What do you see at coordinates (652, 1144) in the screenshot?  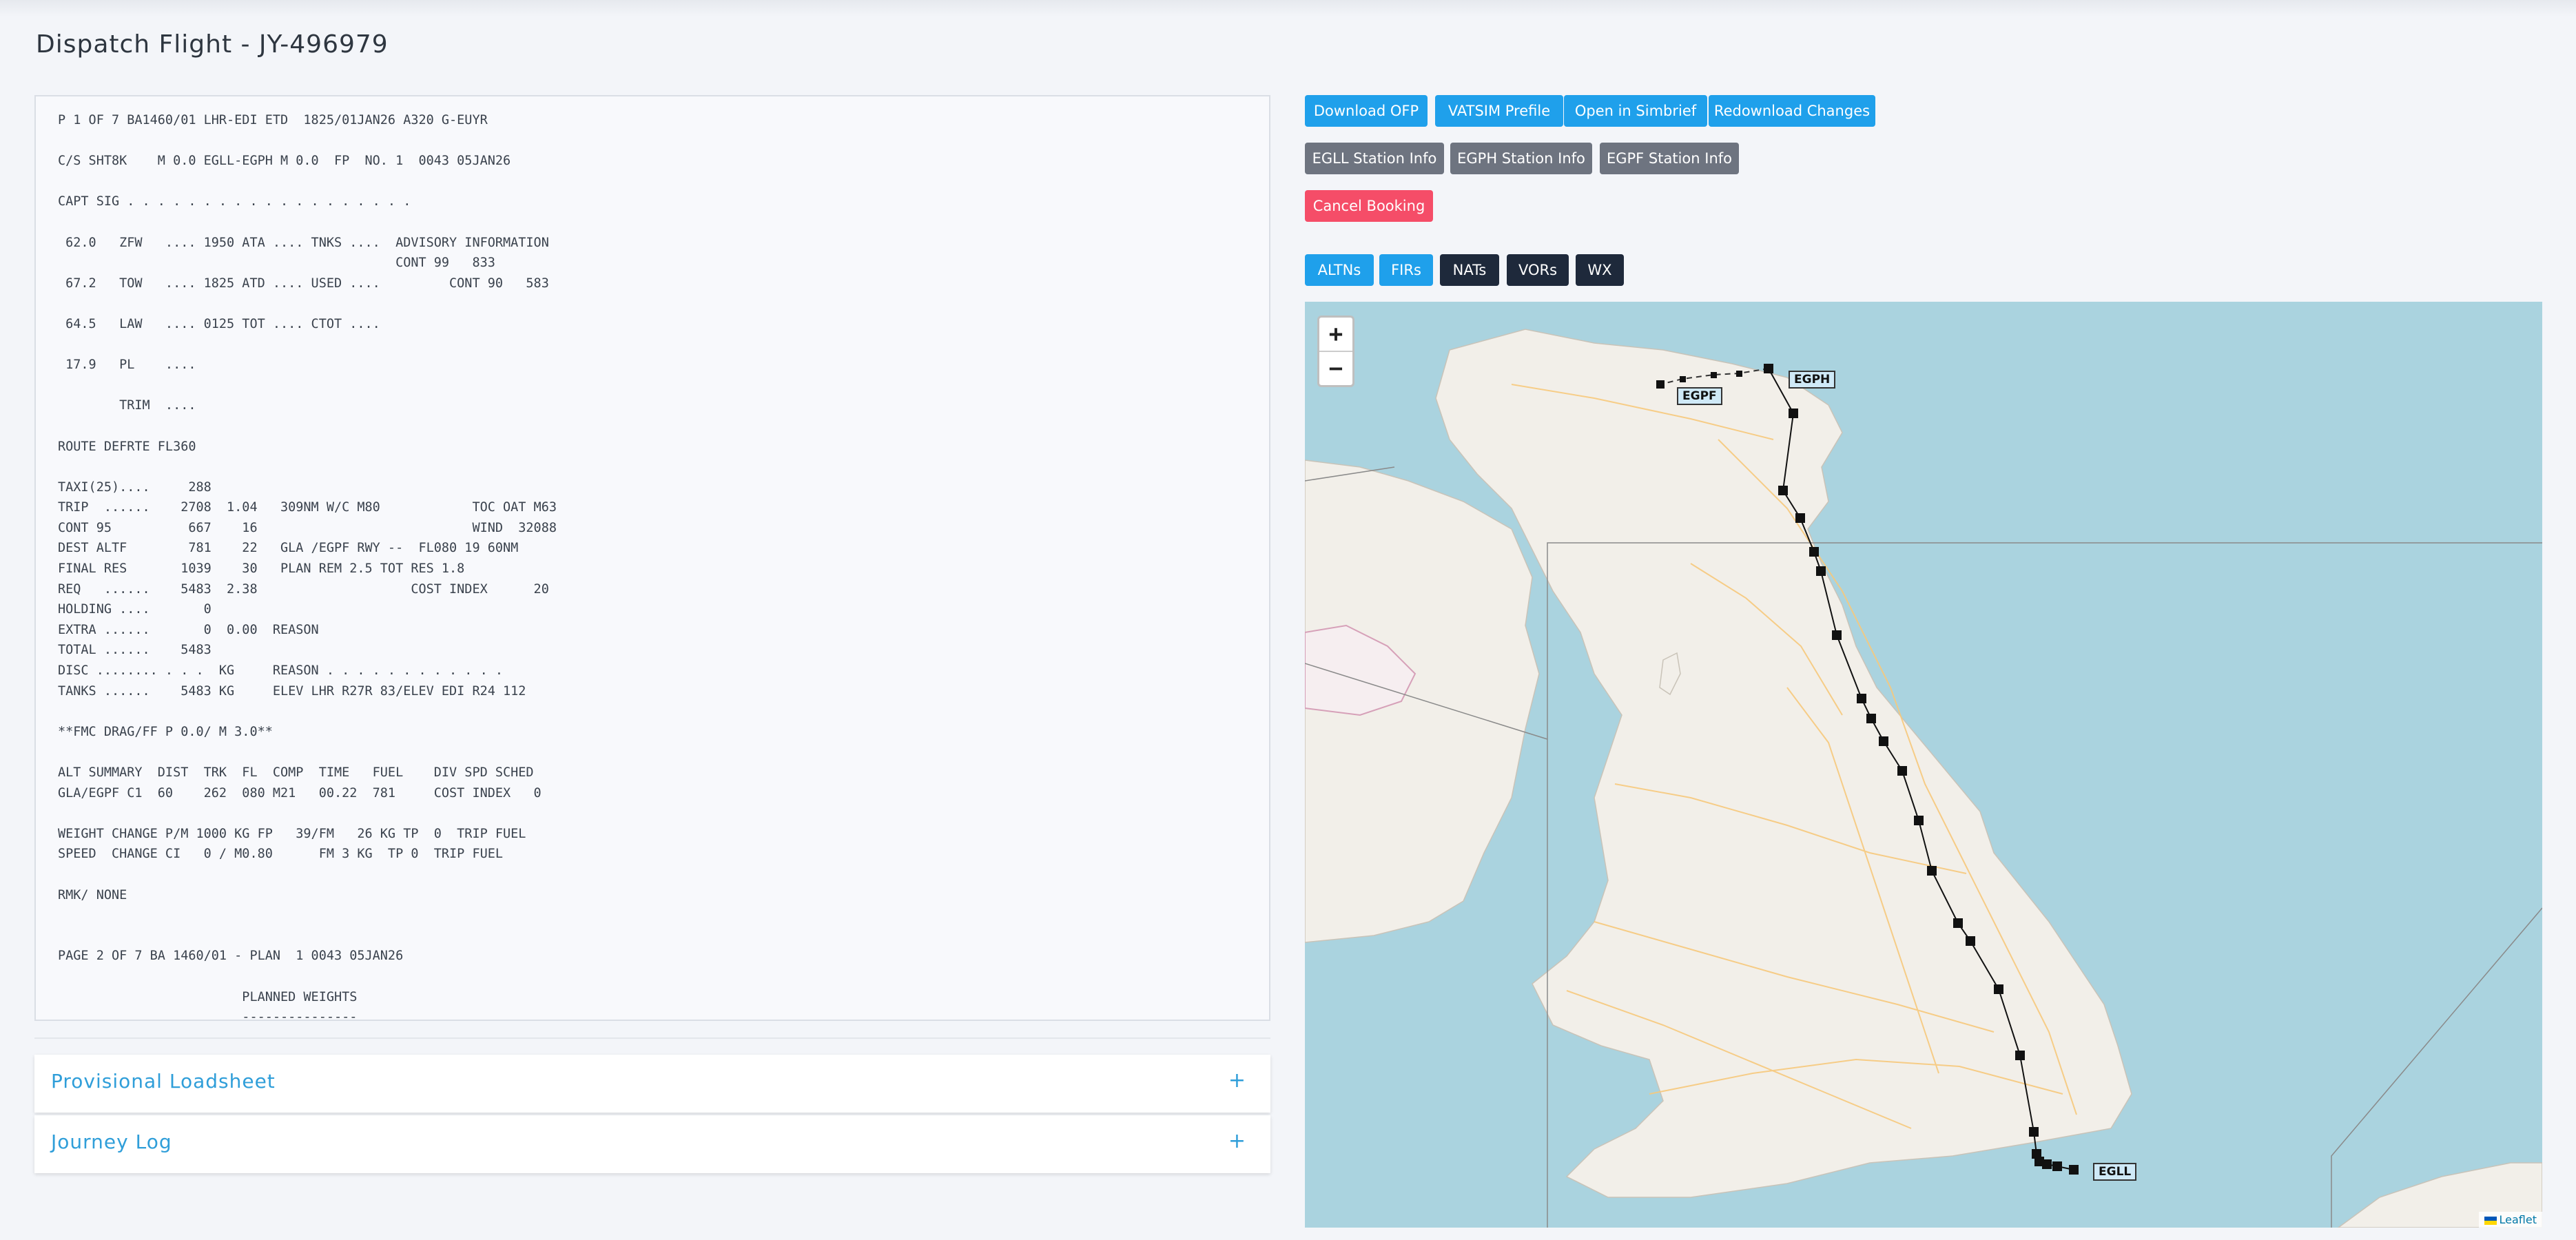 I see `journey-log-accordion: Journey Log +` at bounding box center [652, 1144].